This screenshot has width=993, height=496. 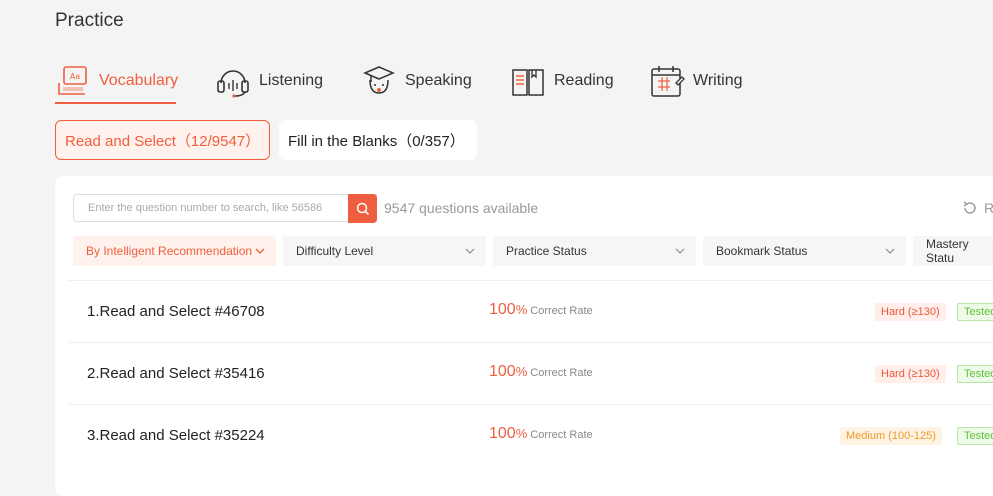 I want to click on calendar-pen-icon, so click(x=667, y=81).